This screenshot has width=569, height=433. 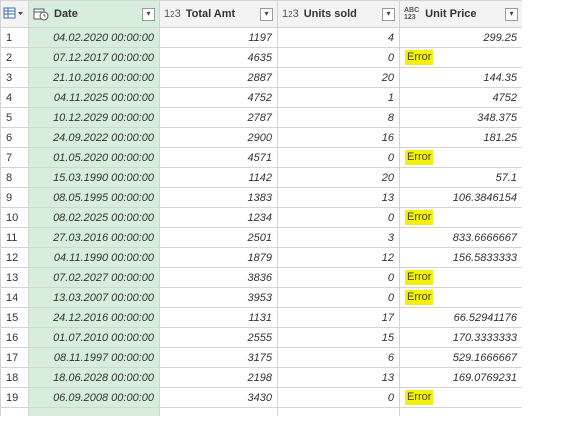 What do you see at coordinates (14, 157) in the screenshot?
I see `row-number: 7` at bounding box center [14, 157].